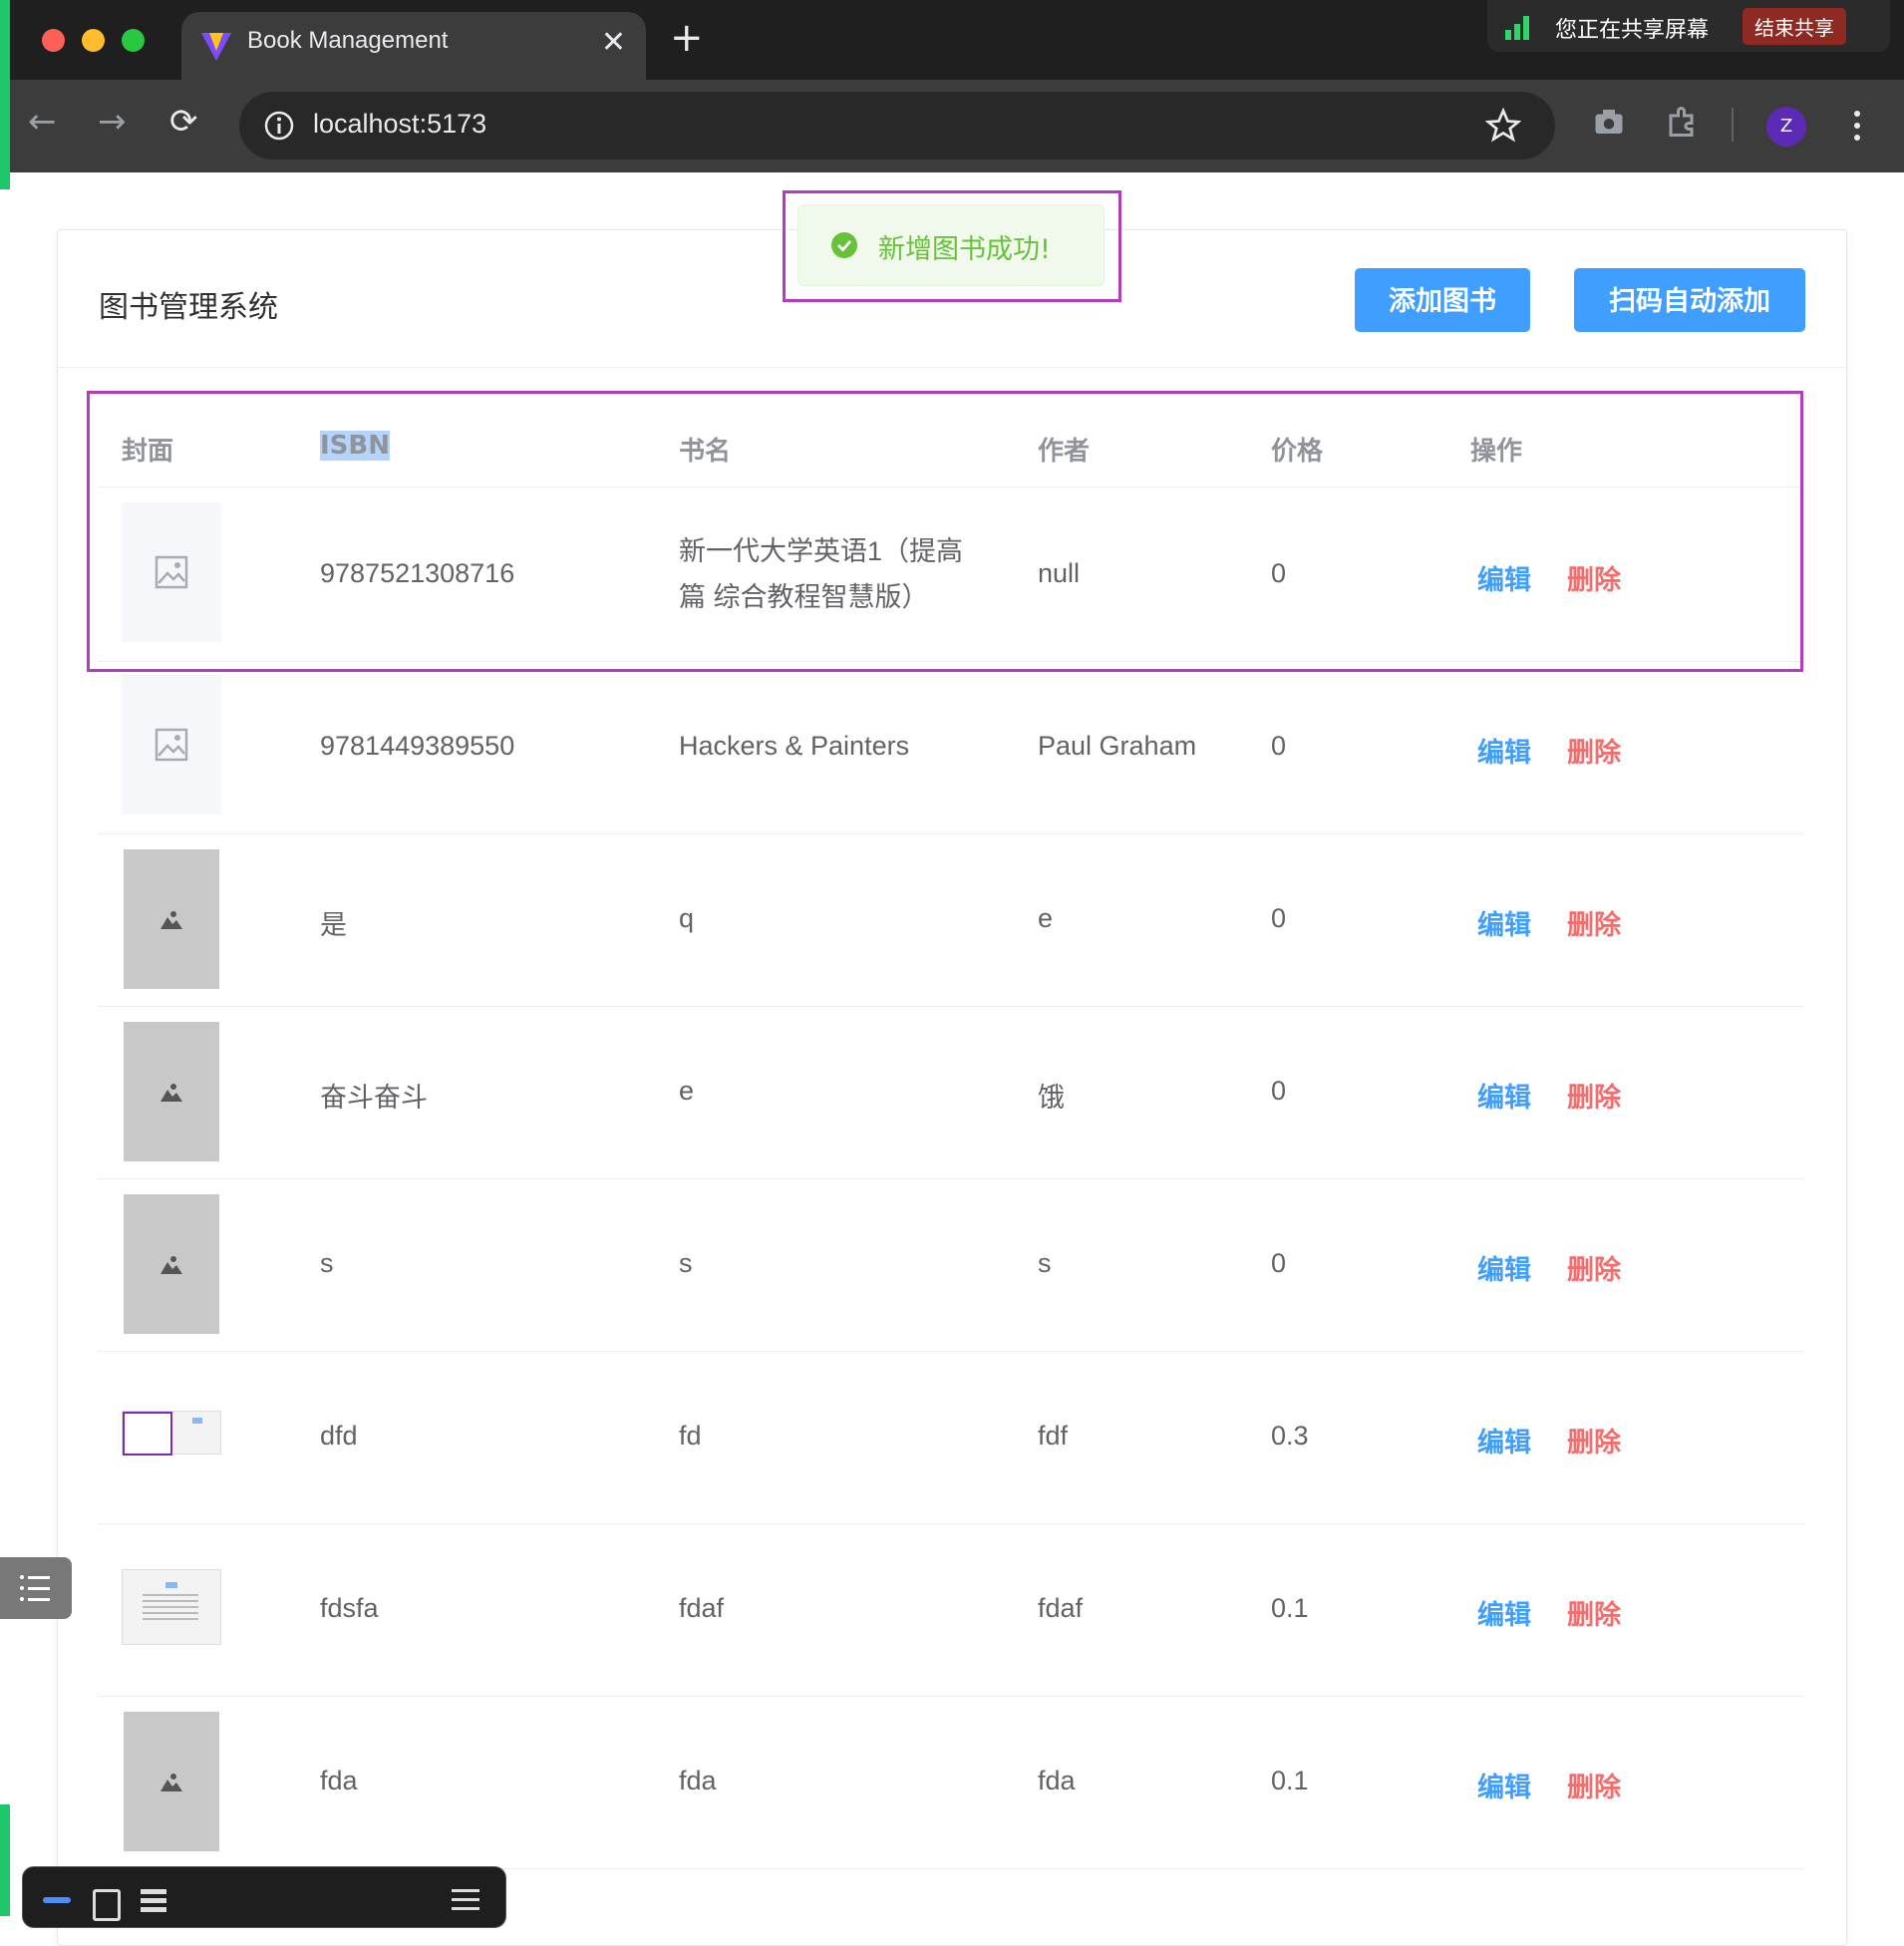  I want to click on browser-tab: Book Management ✕, so click(413, 46).